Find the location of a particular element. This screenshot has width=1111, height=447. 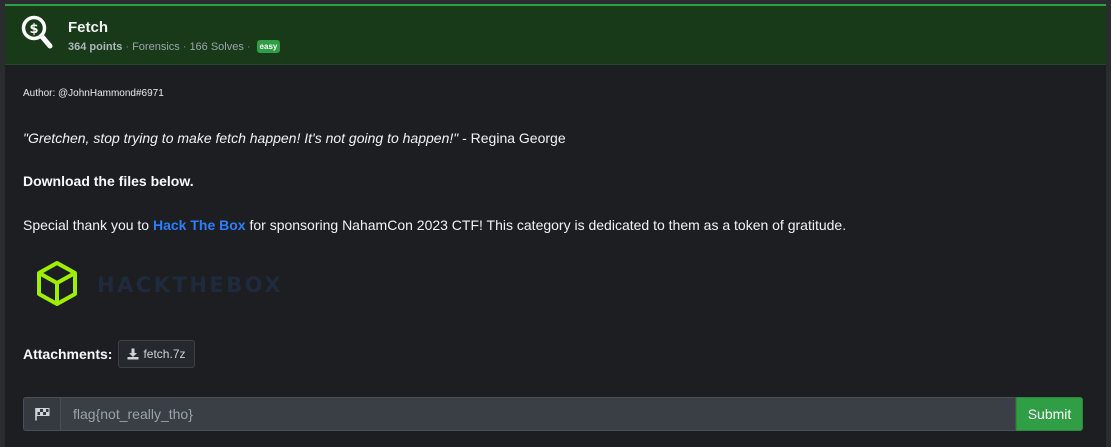

challenge-points: 364 points is located at coordinates (95, 46).